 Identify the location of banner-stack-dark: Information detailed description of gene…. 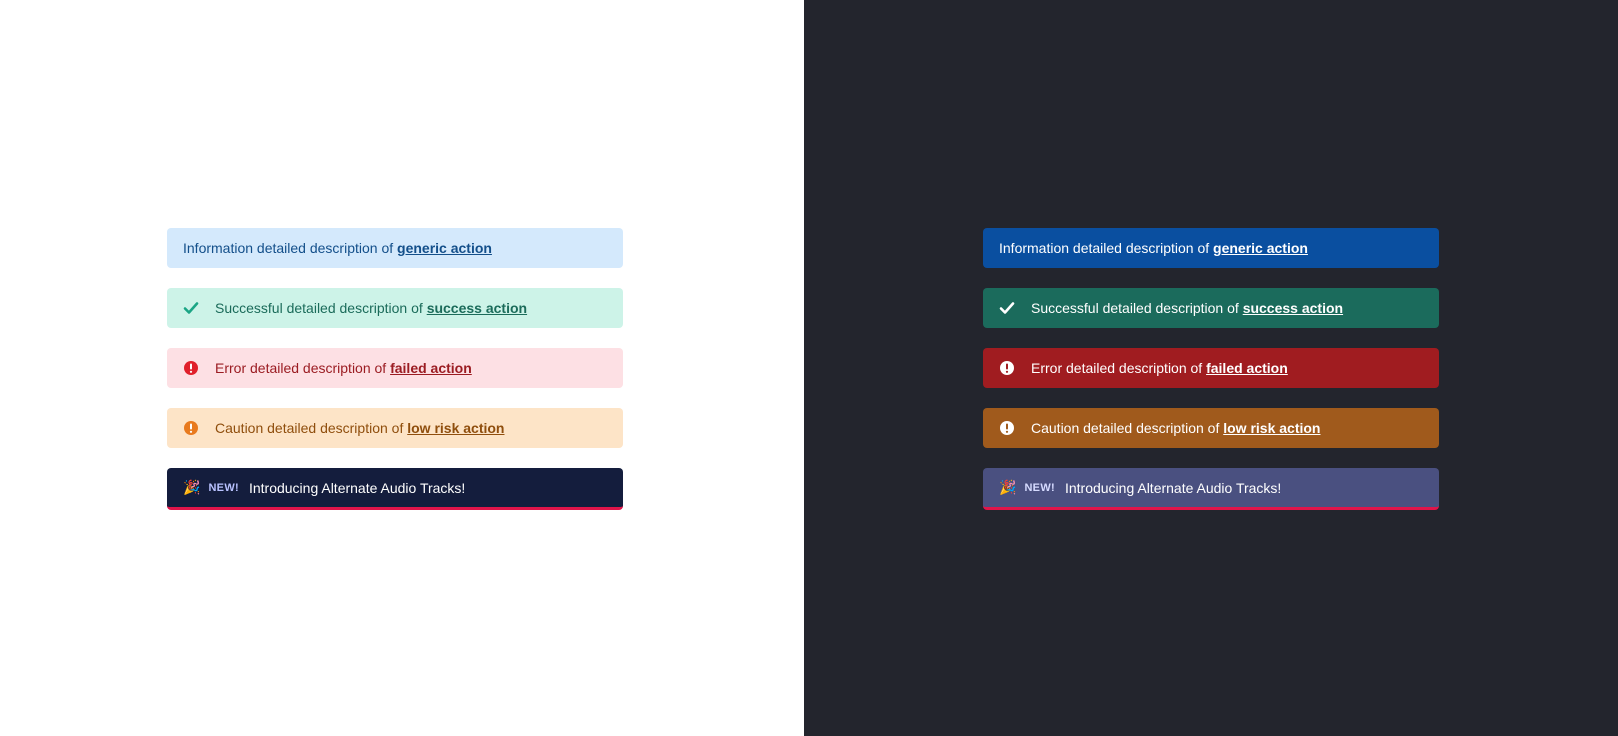
(1211, 379).